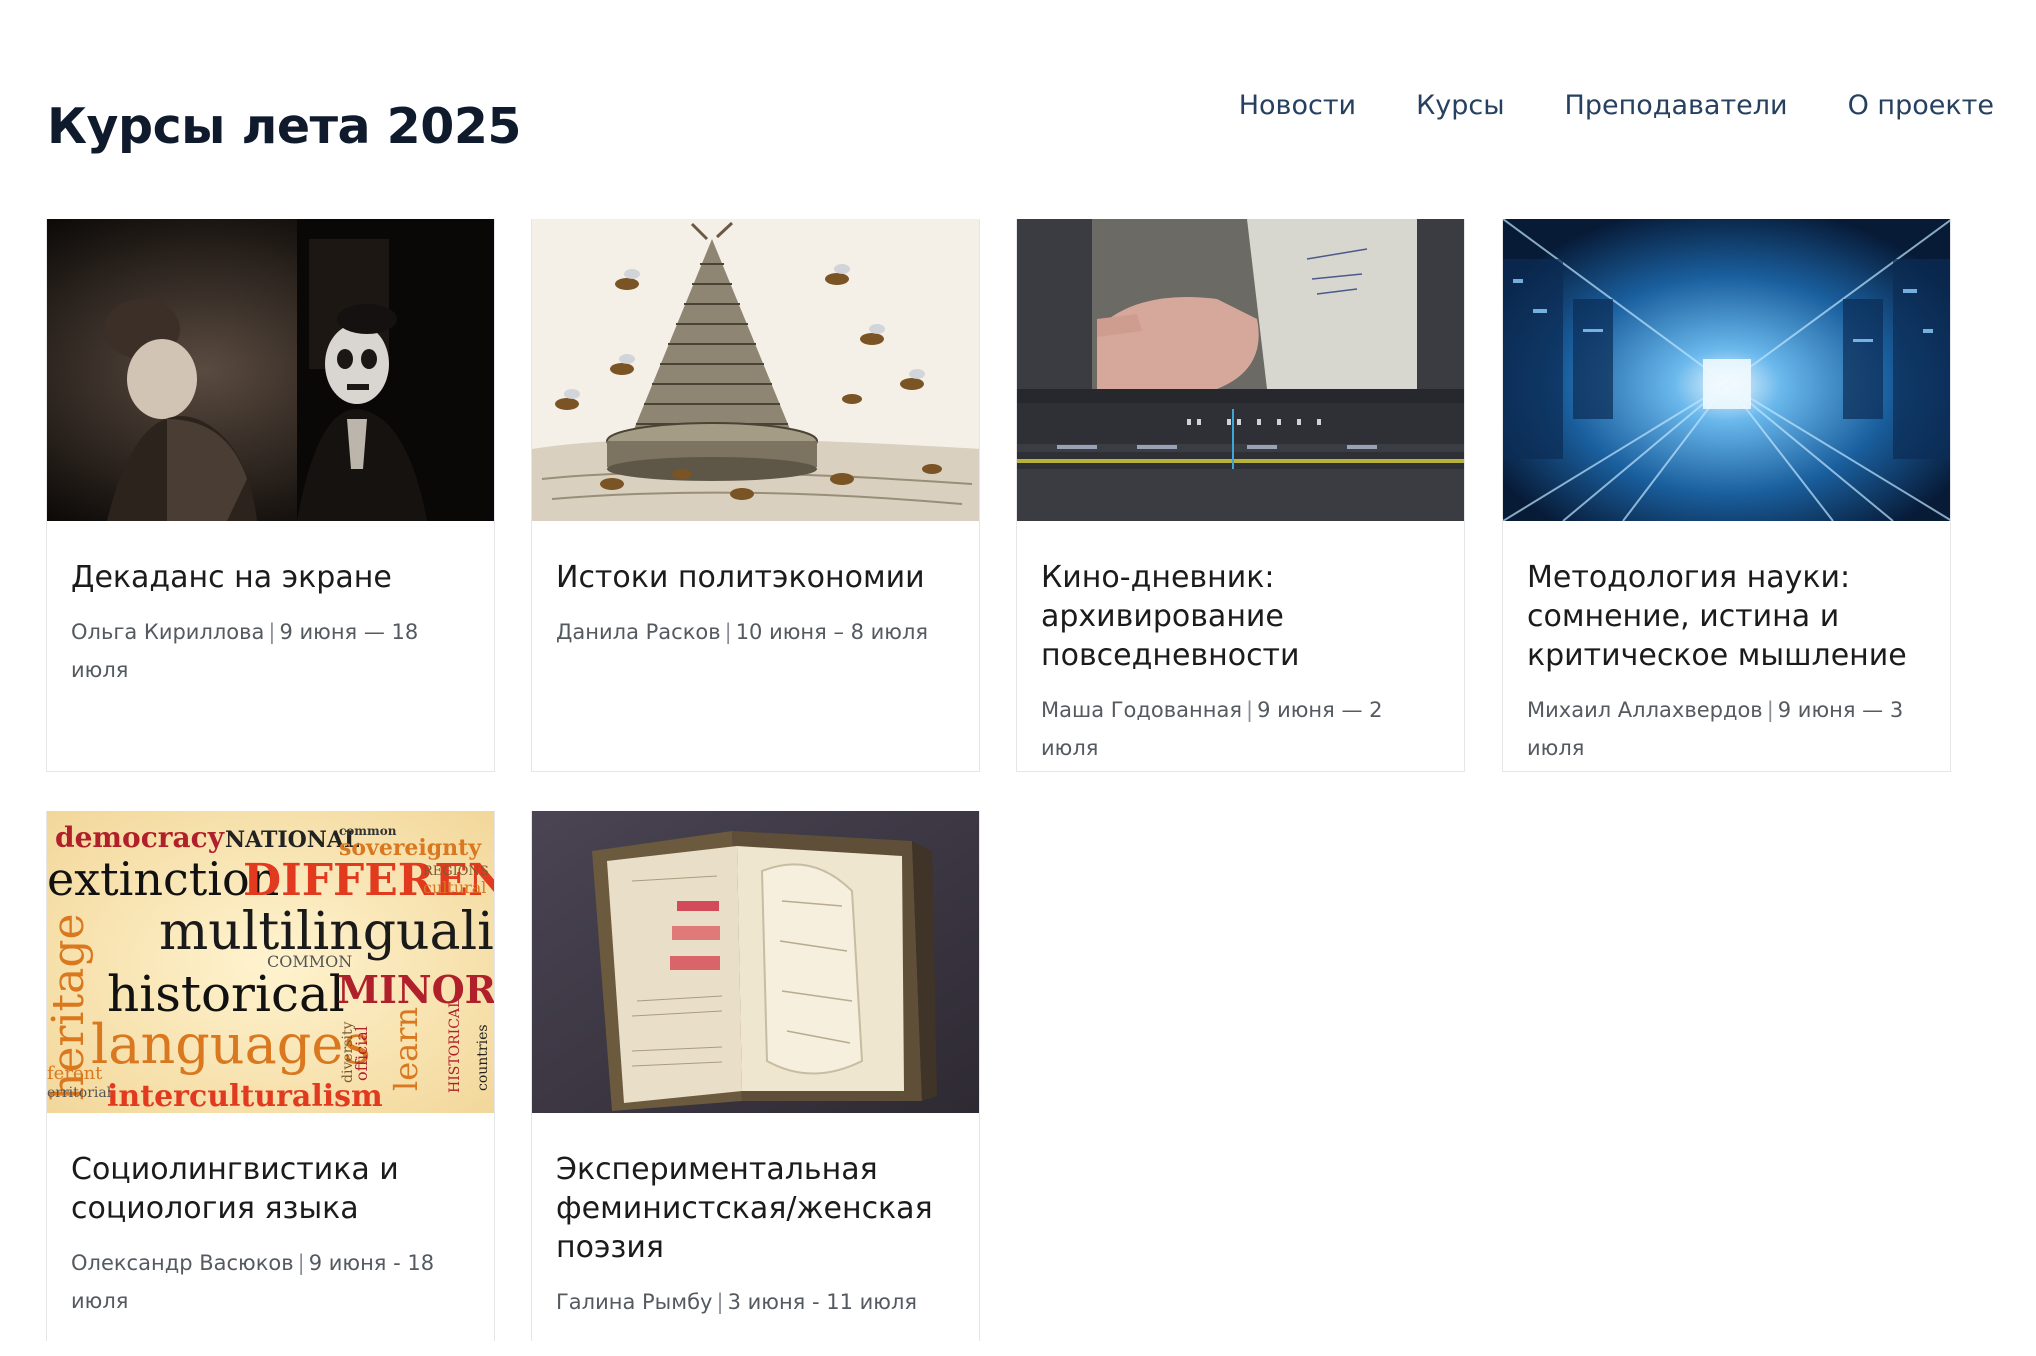 The image size is (2036, 1356). I want to click on course-meta: Ольга Кириллова | 9 июня — 18 июля, so click(270, 651).